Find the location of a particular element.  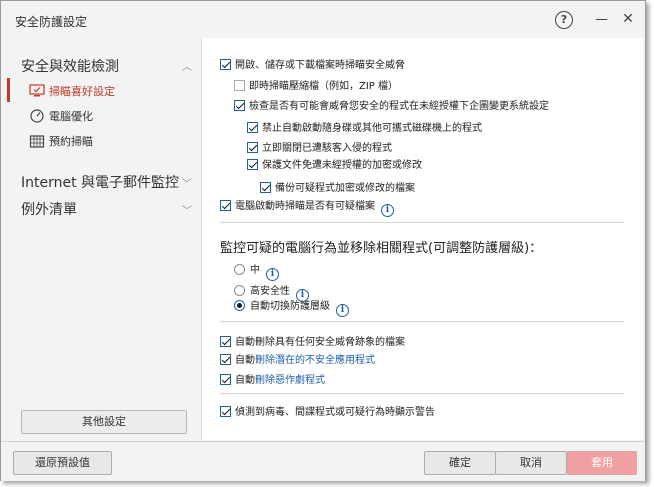

checkbox-delete-threat-files is located at coordinates (225, 341).